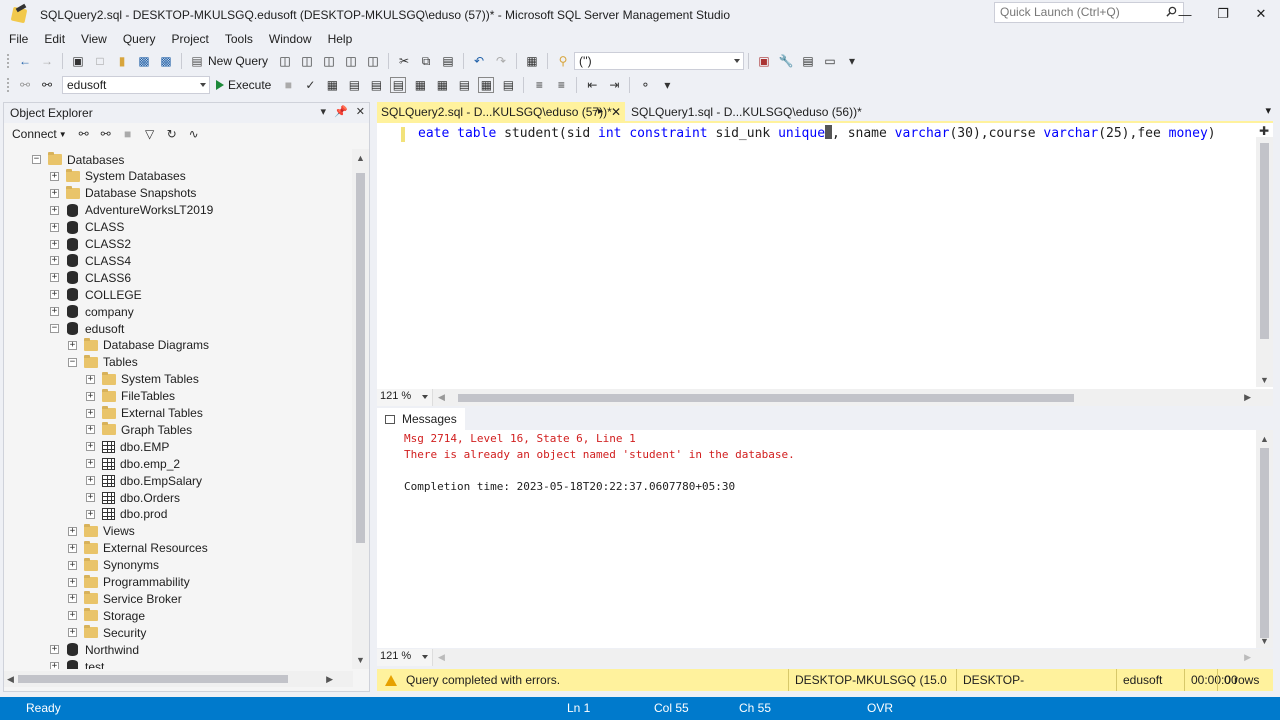 The width and height of the screenshot is (1280, 720). Describe the element at coordinates (87, 227) in the screenshot. I see `tree-node: + CLASS` at that location.